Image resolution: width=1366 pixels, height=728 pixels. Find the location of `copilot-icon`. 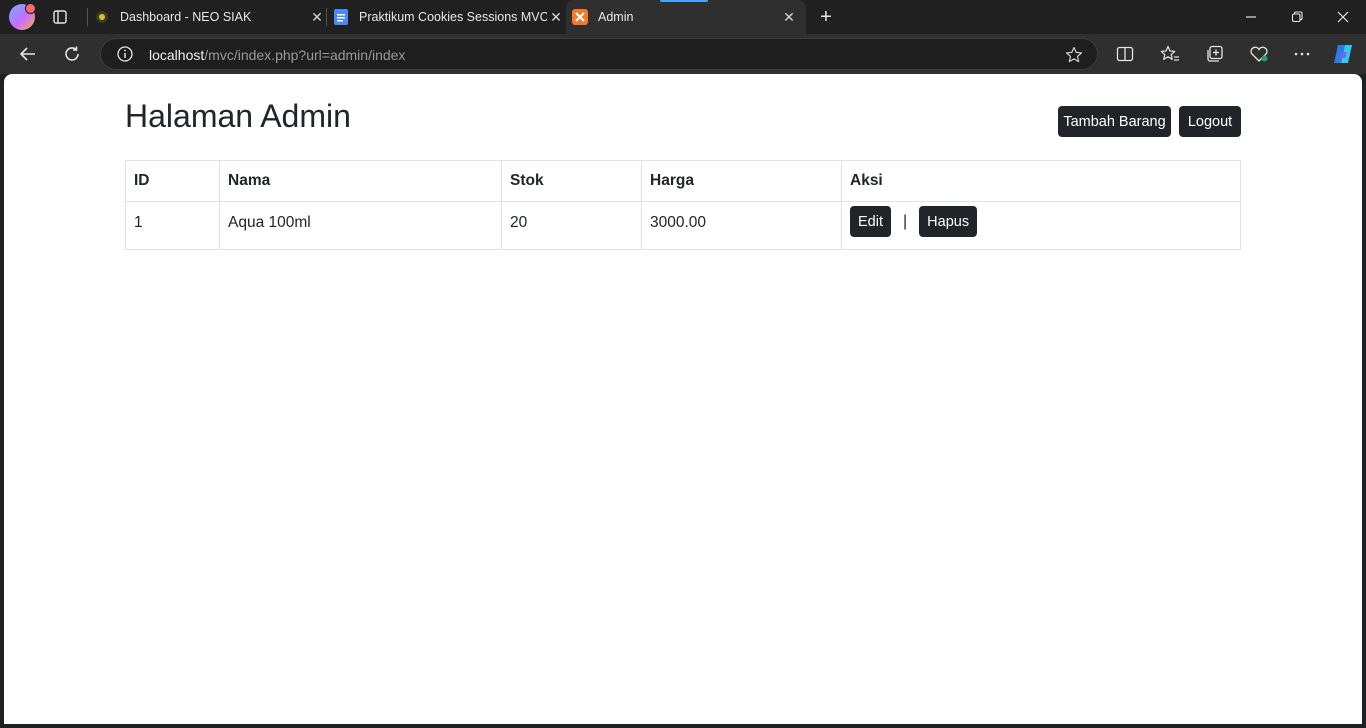

copilot-icon is located at coordinates (1343, 54).